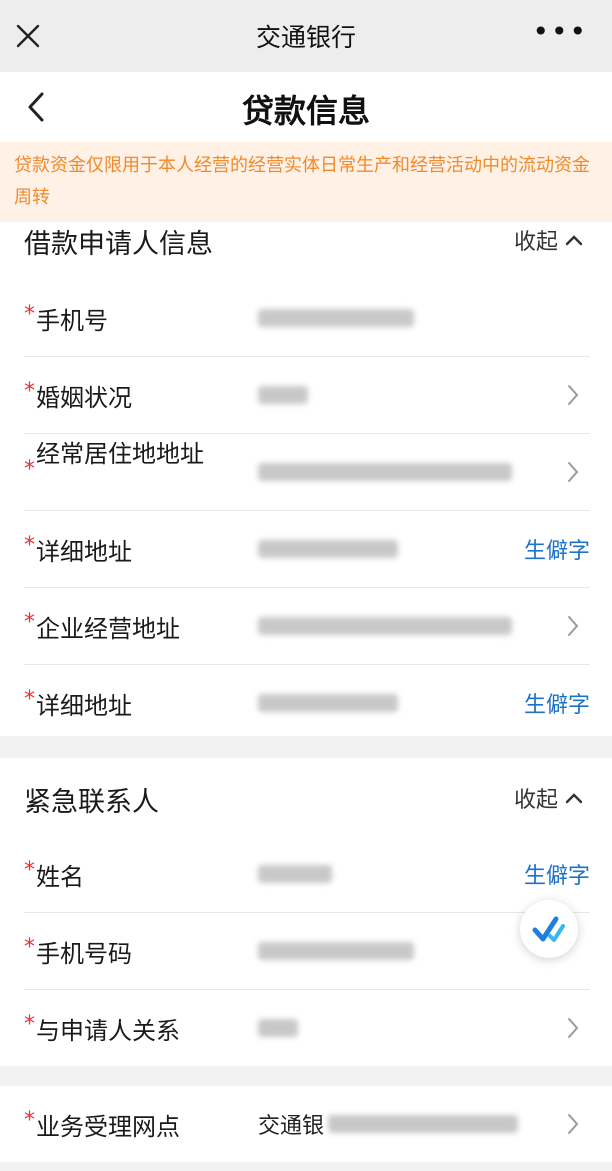 This screenshot has height=1171, width=612. I want to click on name-row: * 姓名 生僻字, so click(307, 874).